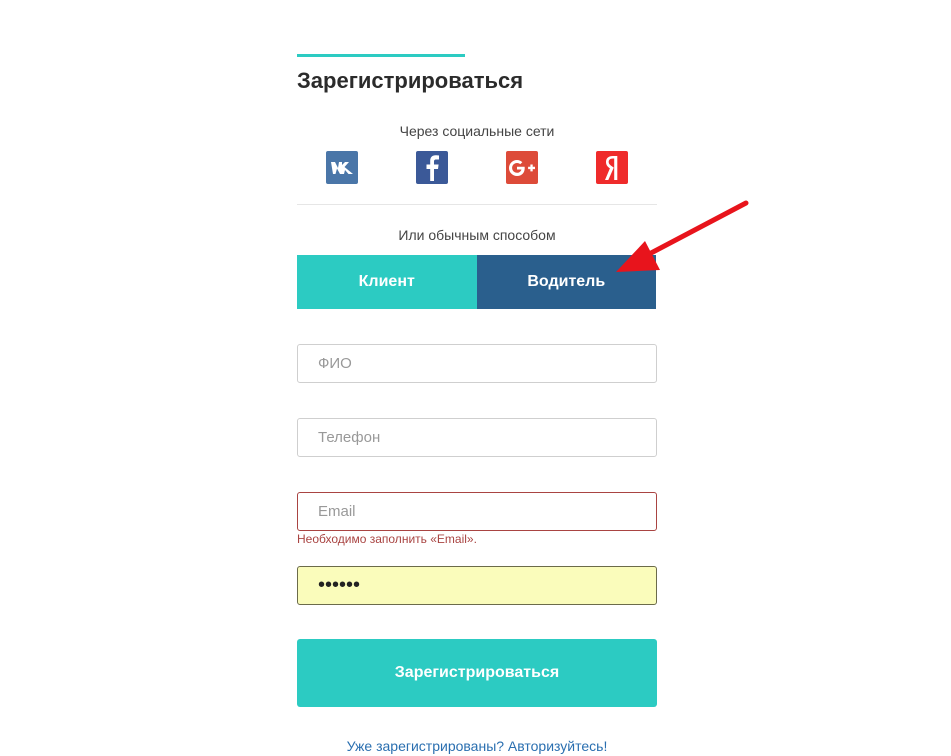 Image resolution: width=951 pixels, height=756 pixels. What do you see at coordinates (387, 539) in the screenshot?
I see `email-error-message: Необходимо заполнить «Email».` at bounding box center [387, 539].